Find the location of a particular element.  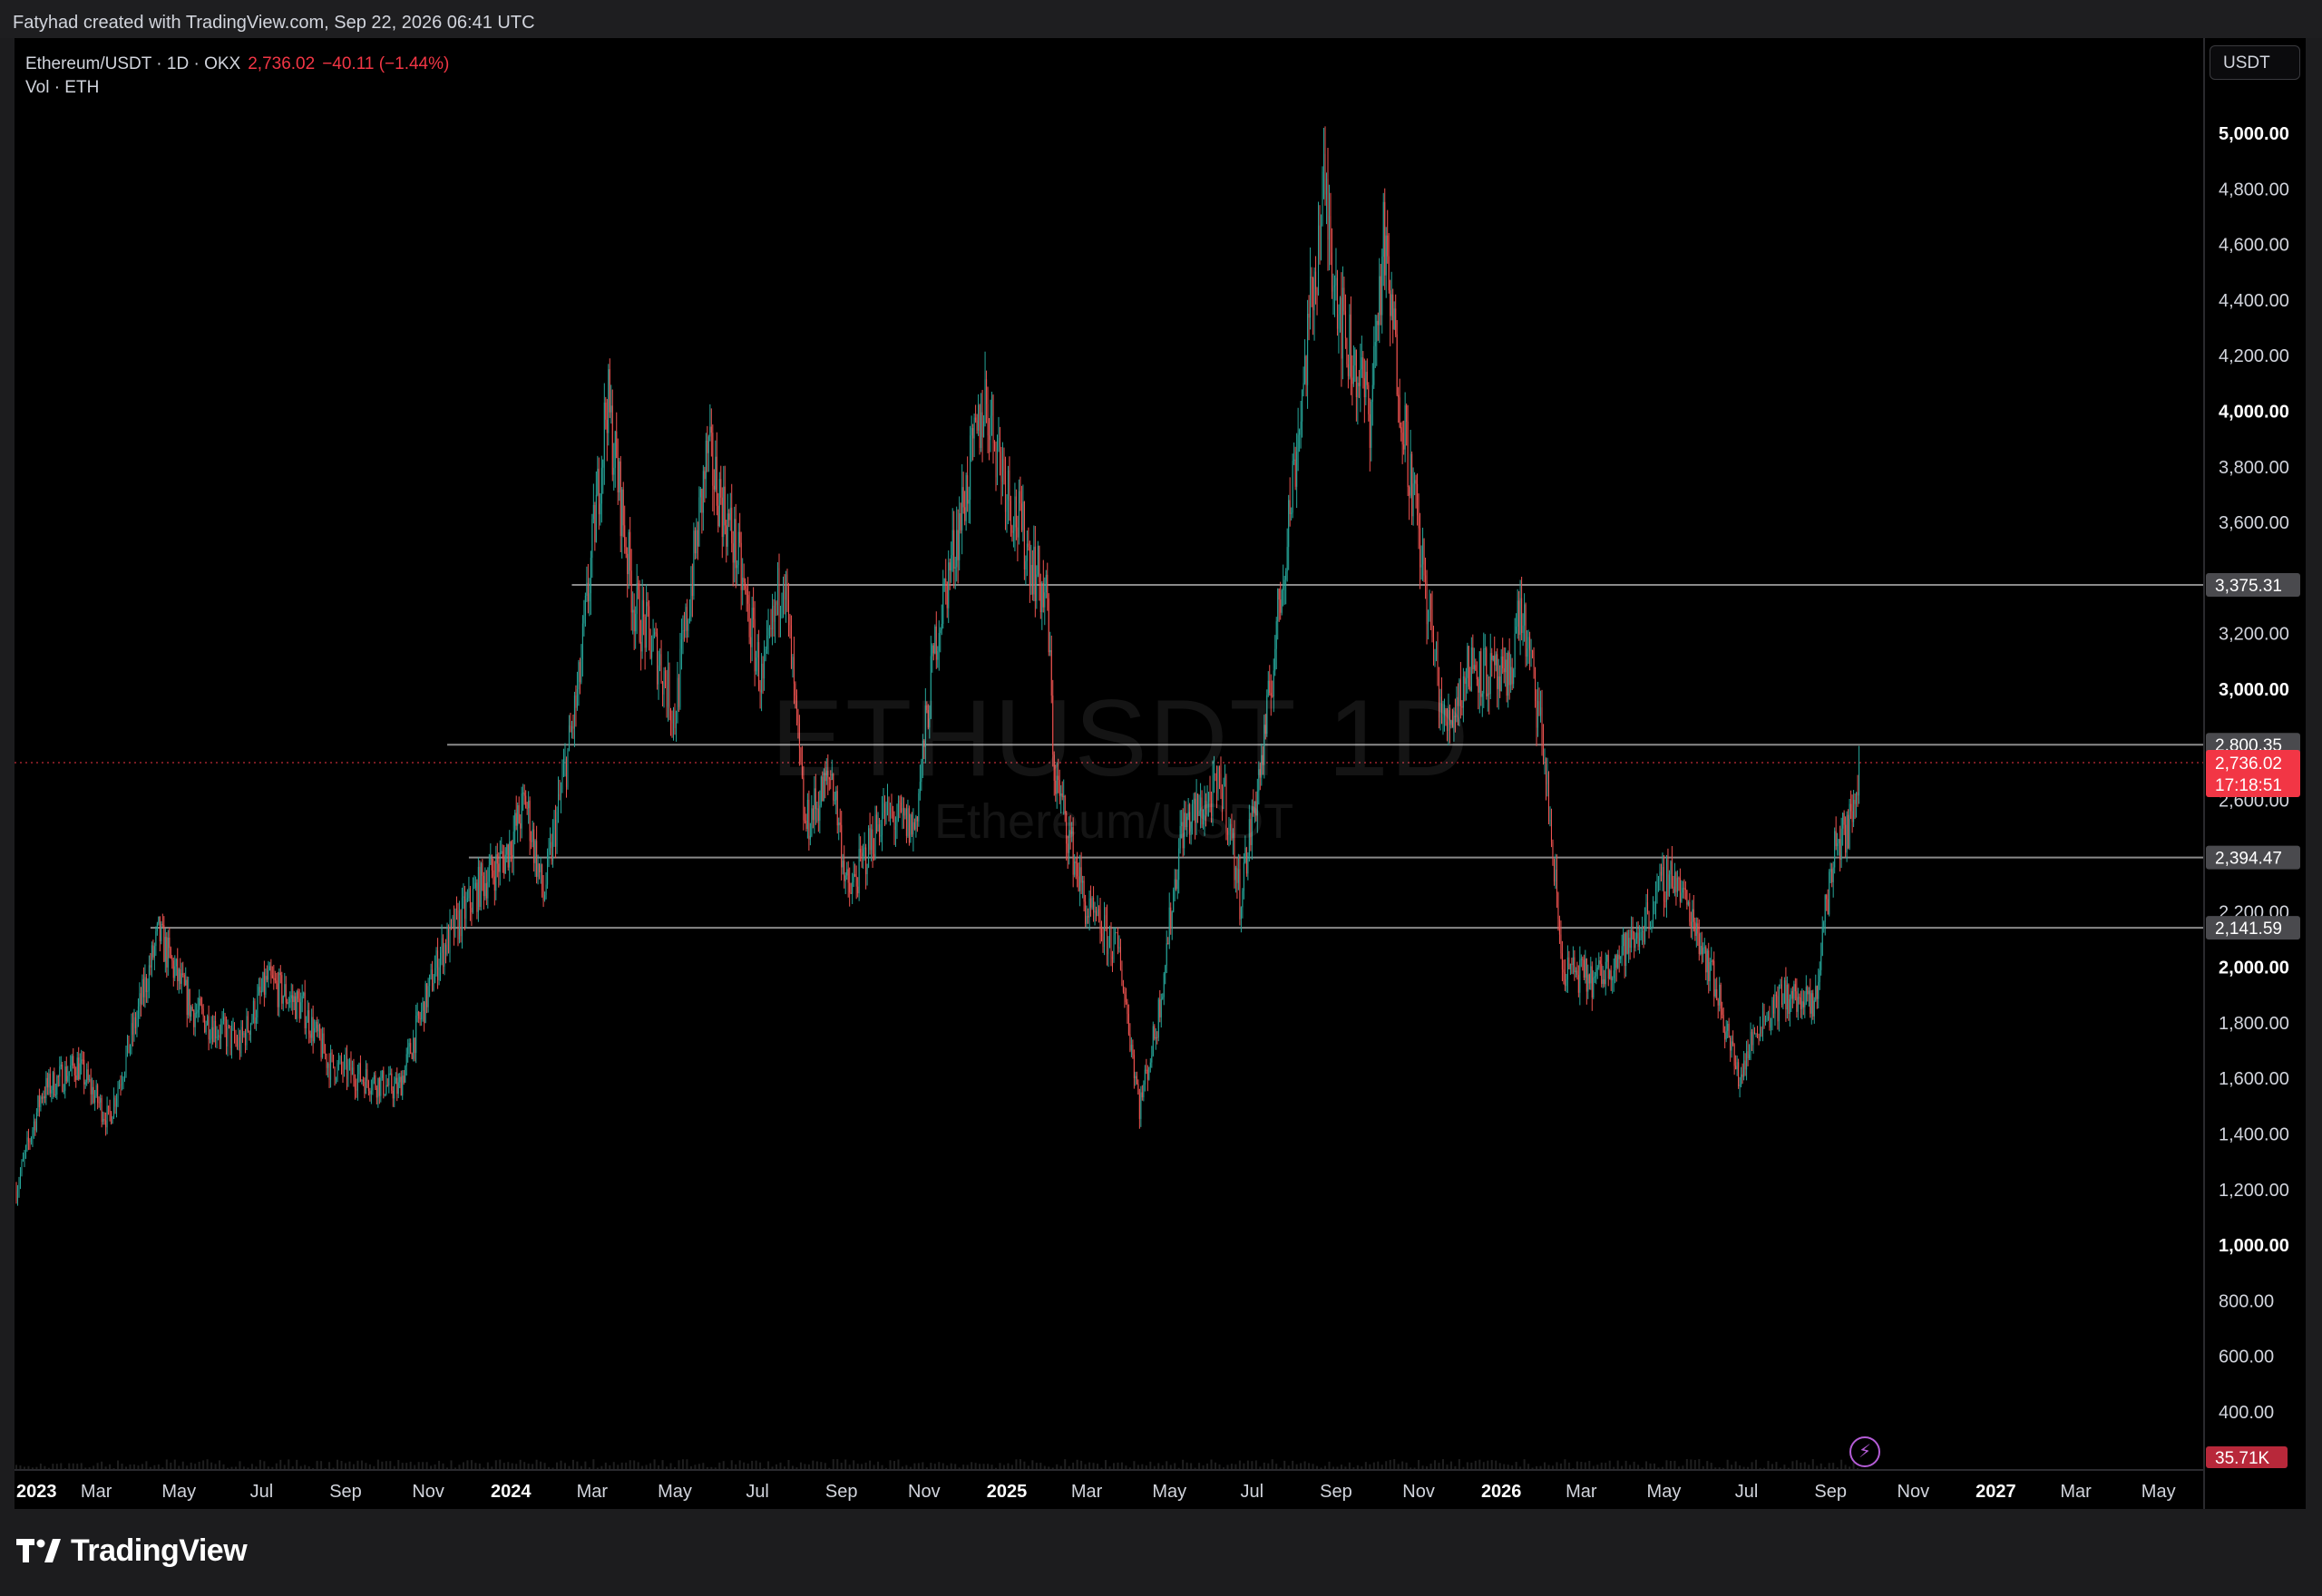

currency-button: USDT is located at coordinates (2255, 62).